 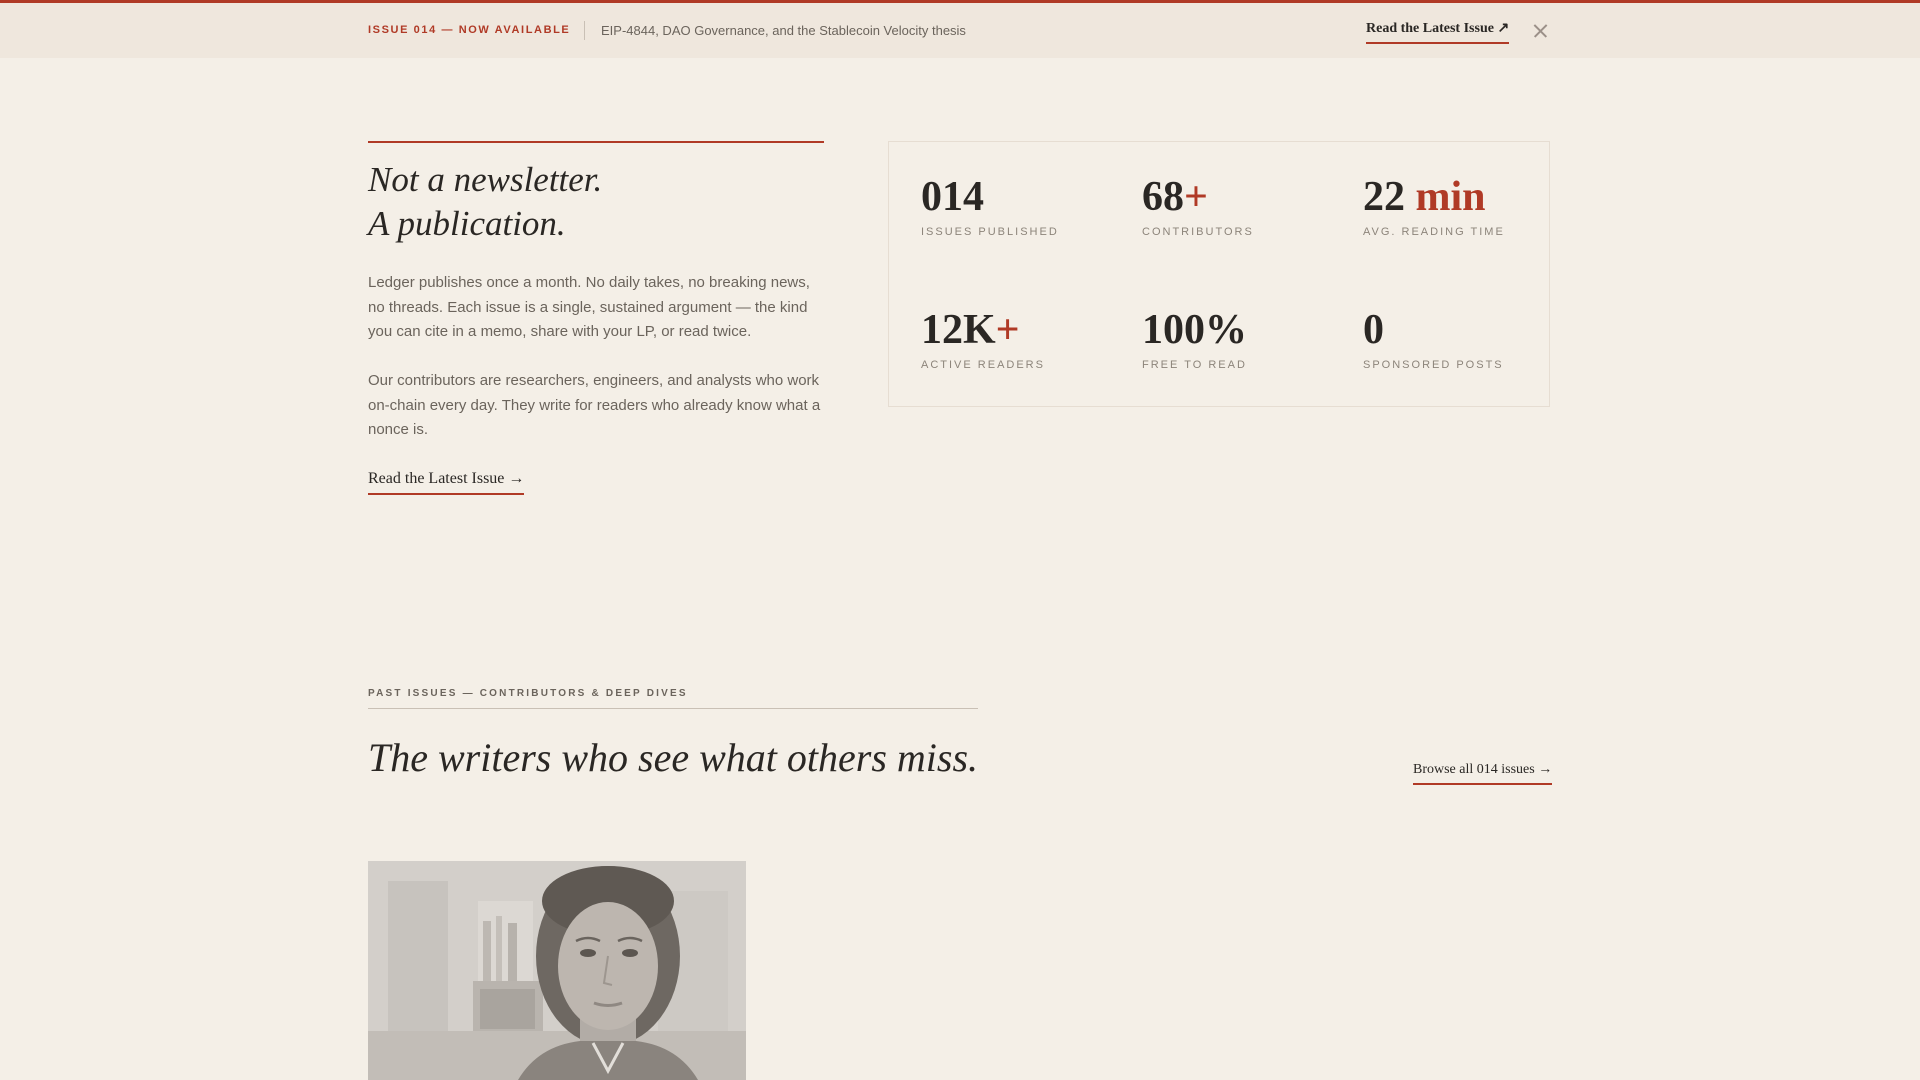 I want to click on stat-label: ISSUES PUBLISHED, so click(x=990, y=232).